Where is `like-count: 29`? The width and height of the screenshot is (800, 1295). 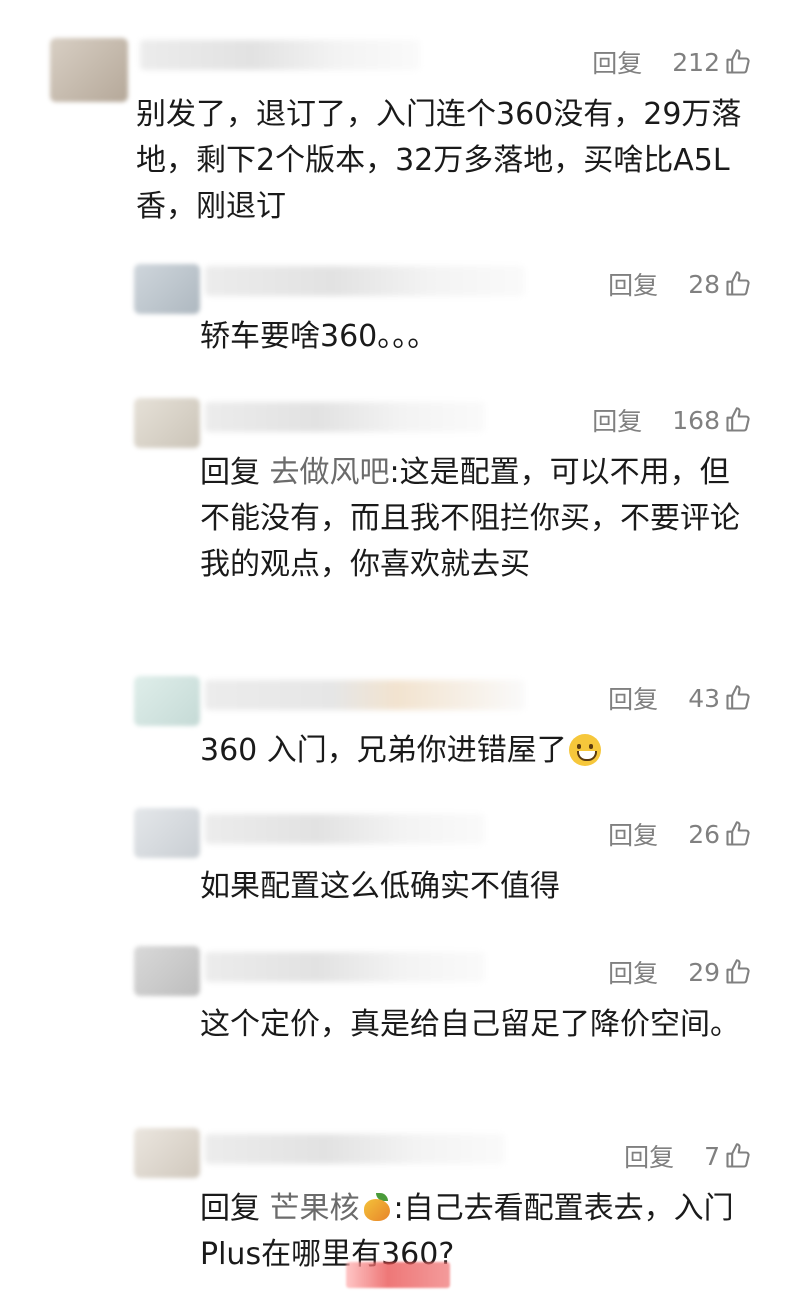
like-count: 29 is located at coordinates (704, 972).